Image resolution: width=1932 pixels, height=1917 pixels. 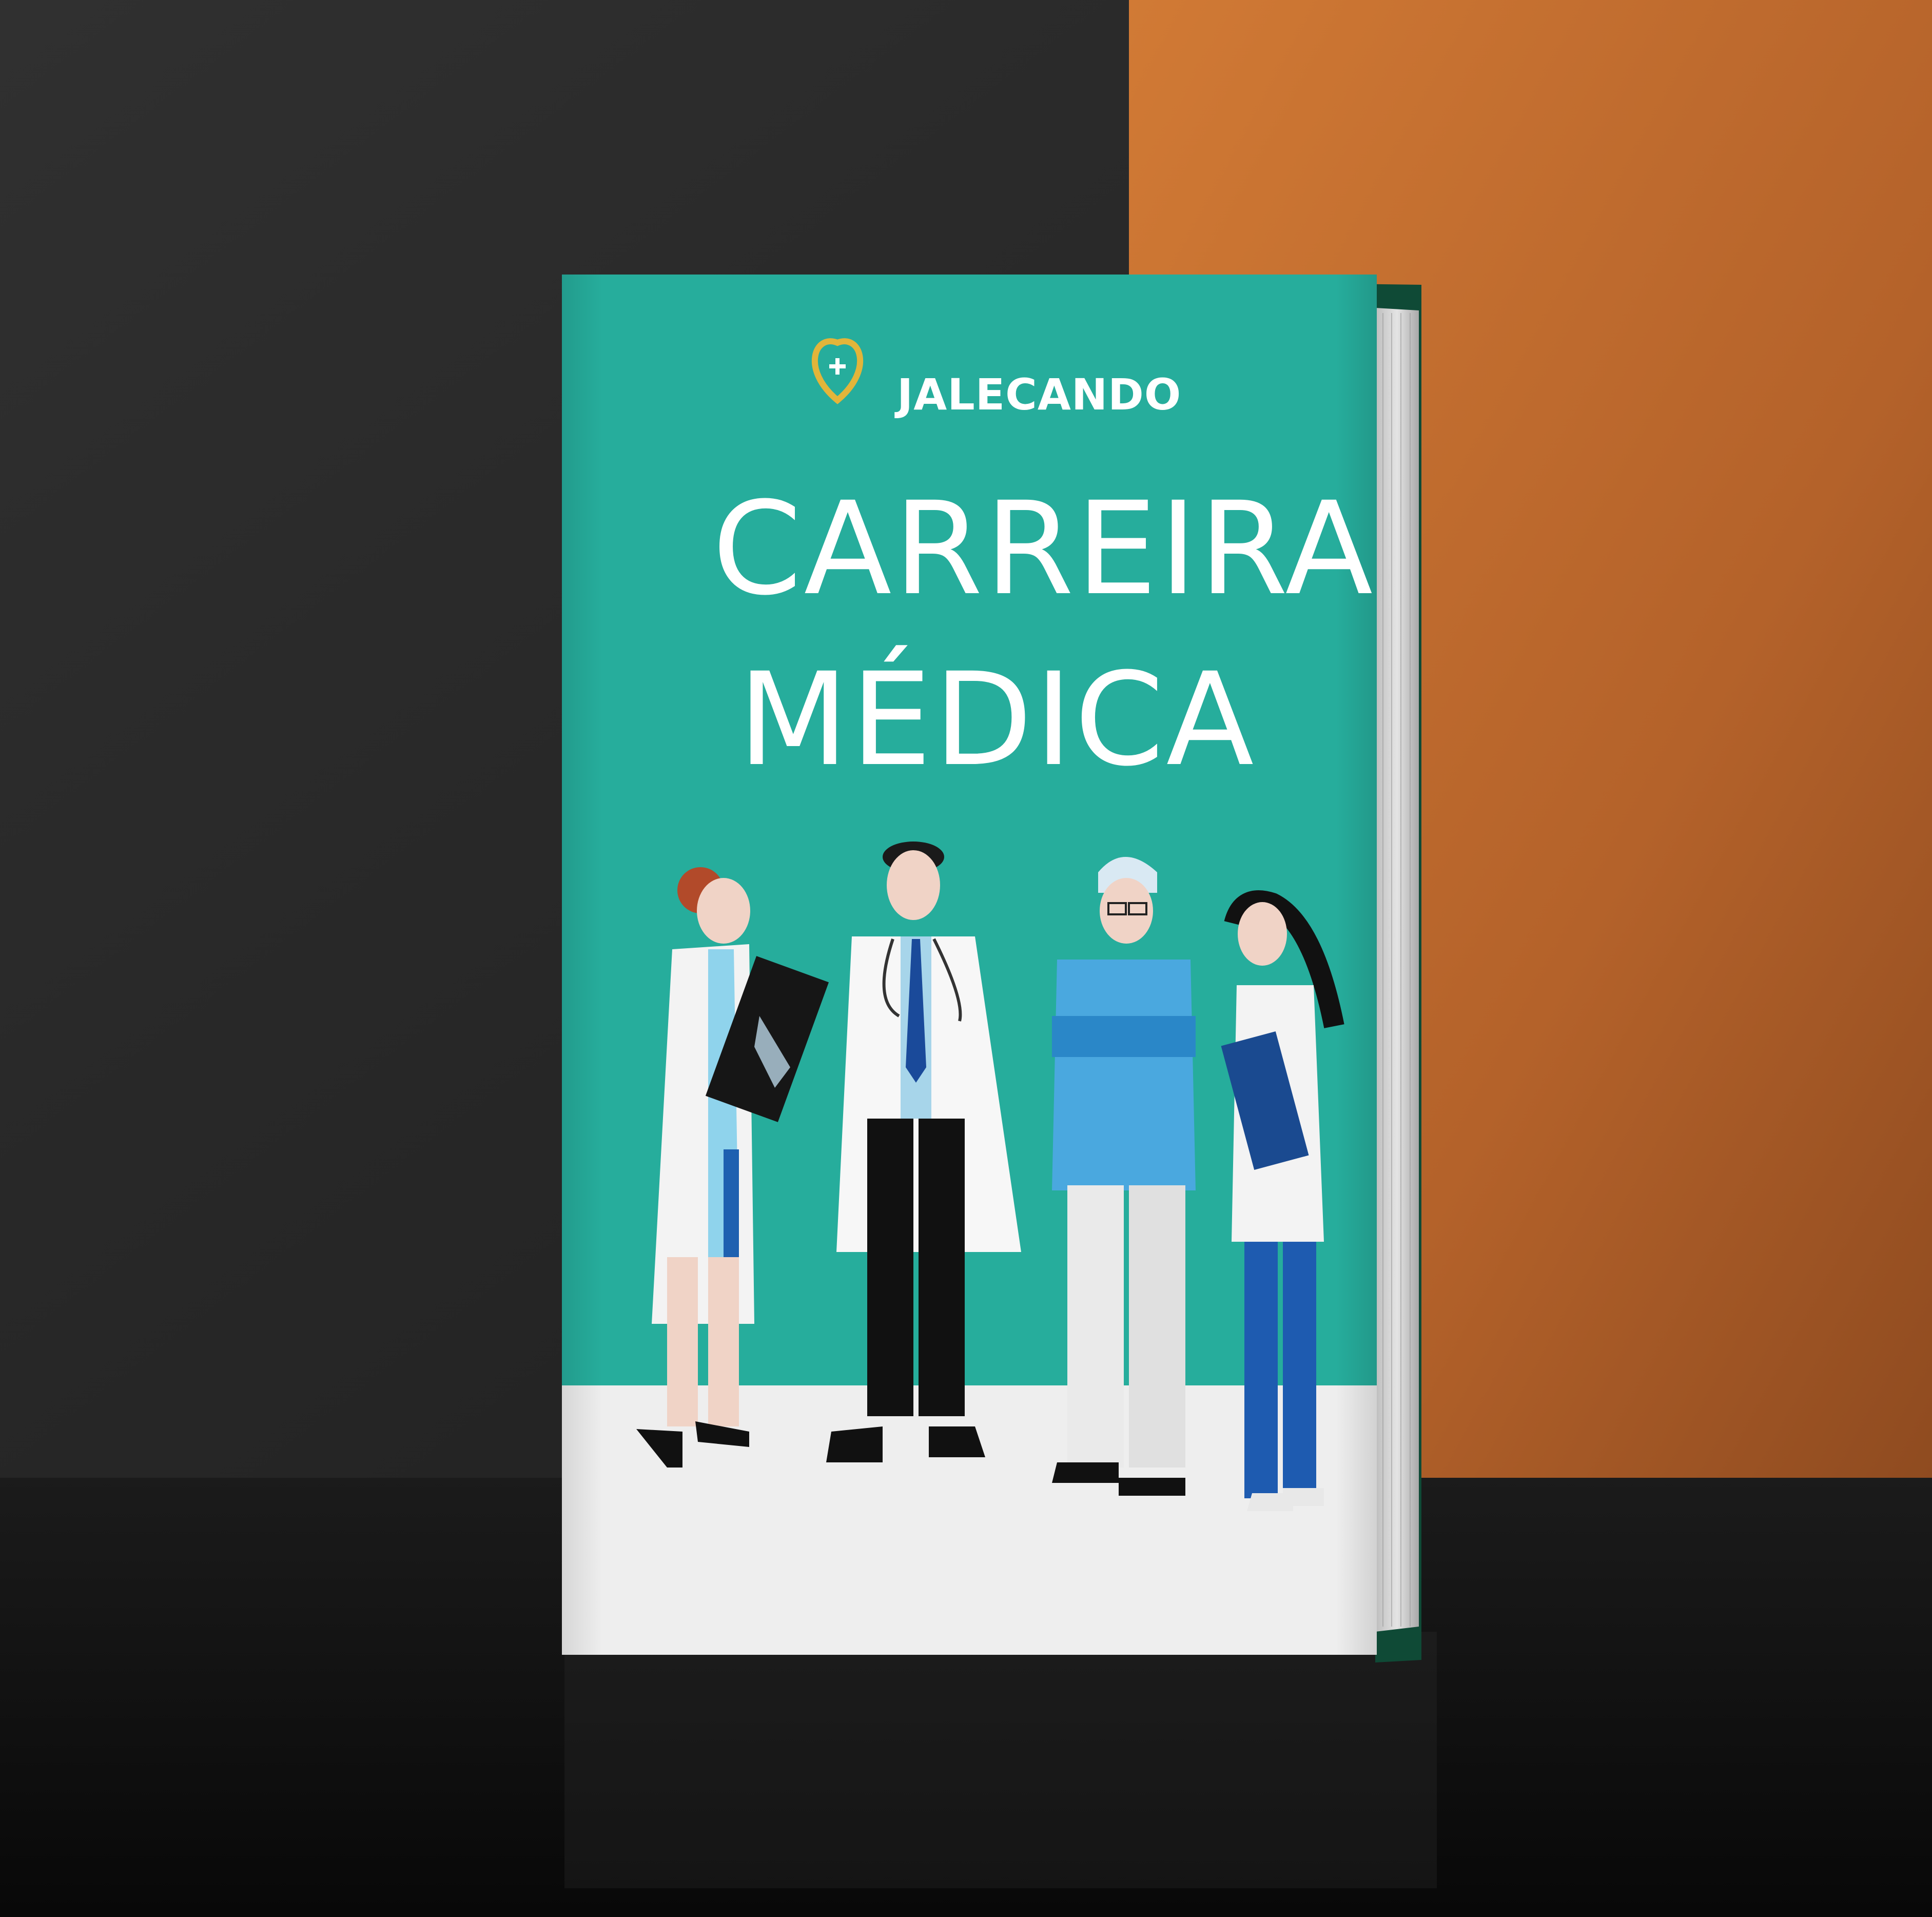 What do you see at coordinates (1039, 395) in the screenshot?
I see `brand-name: JALECANDO` at bounding box center [1039, 395].